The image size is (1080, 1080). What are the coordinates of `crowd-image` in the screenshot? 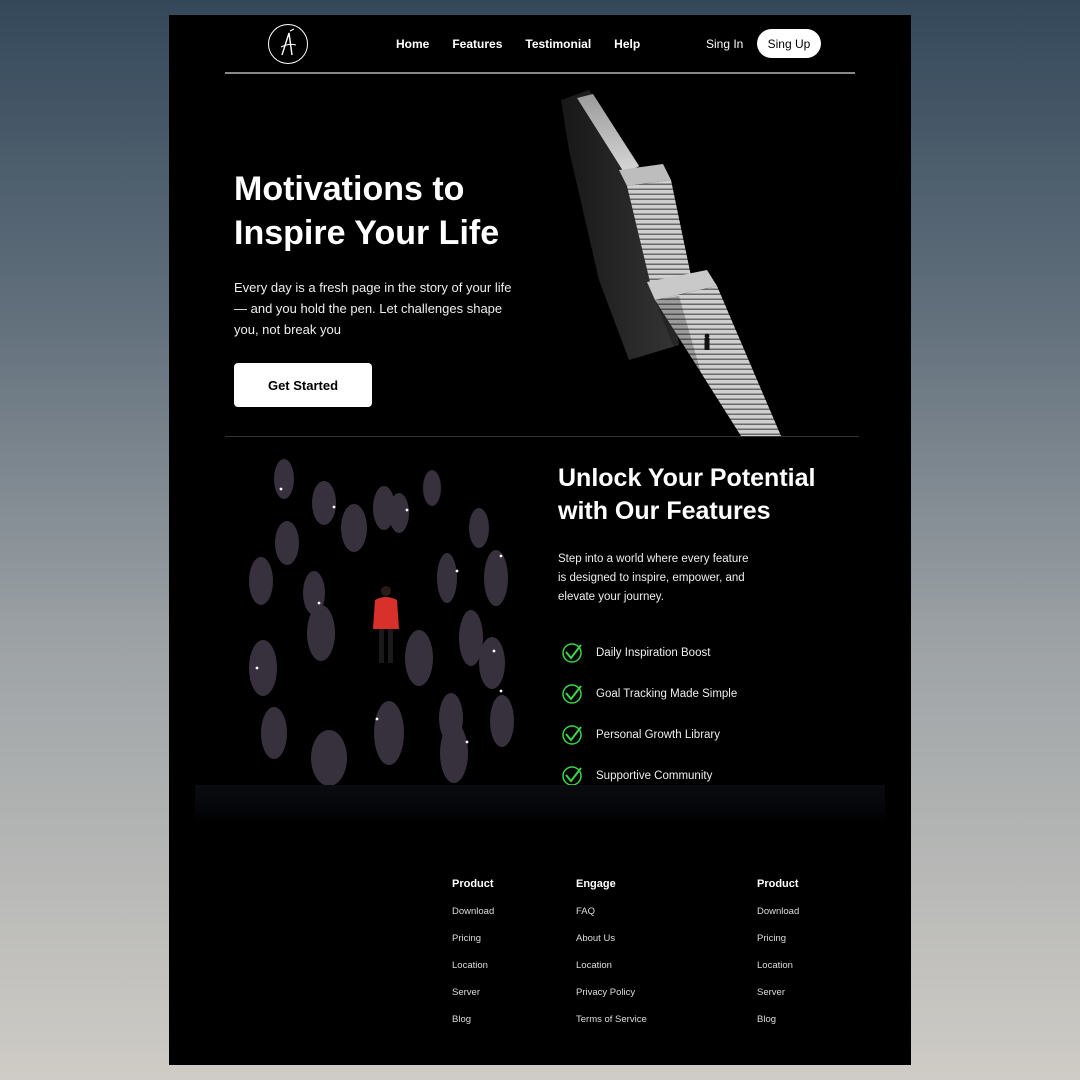 It's located at (381, 622).